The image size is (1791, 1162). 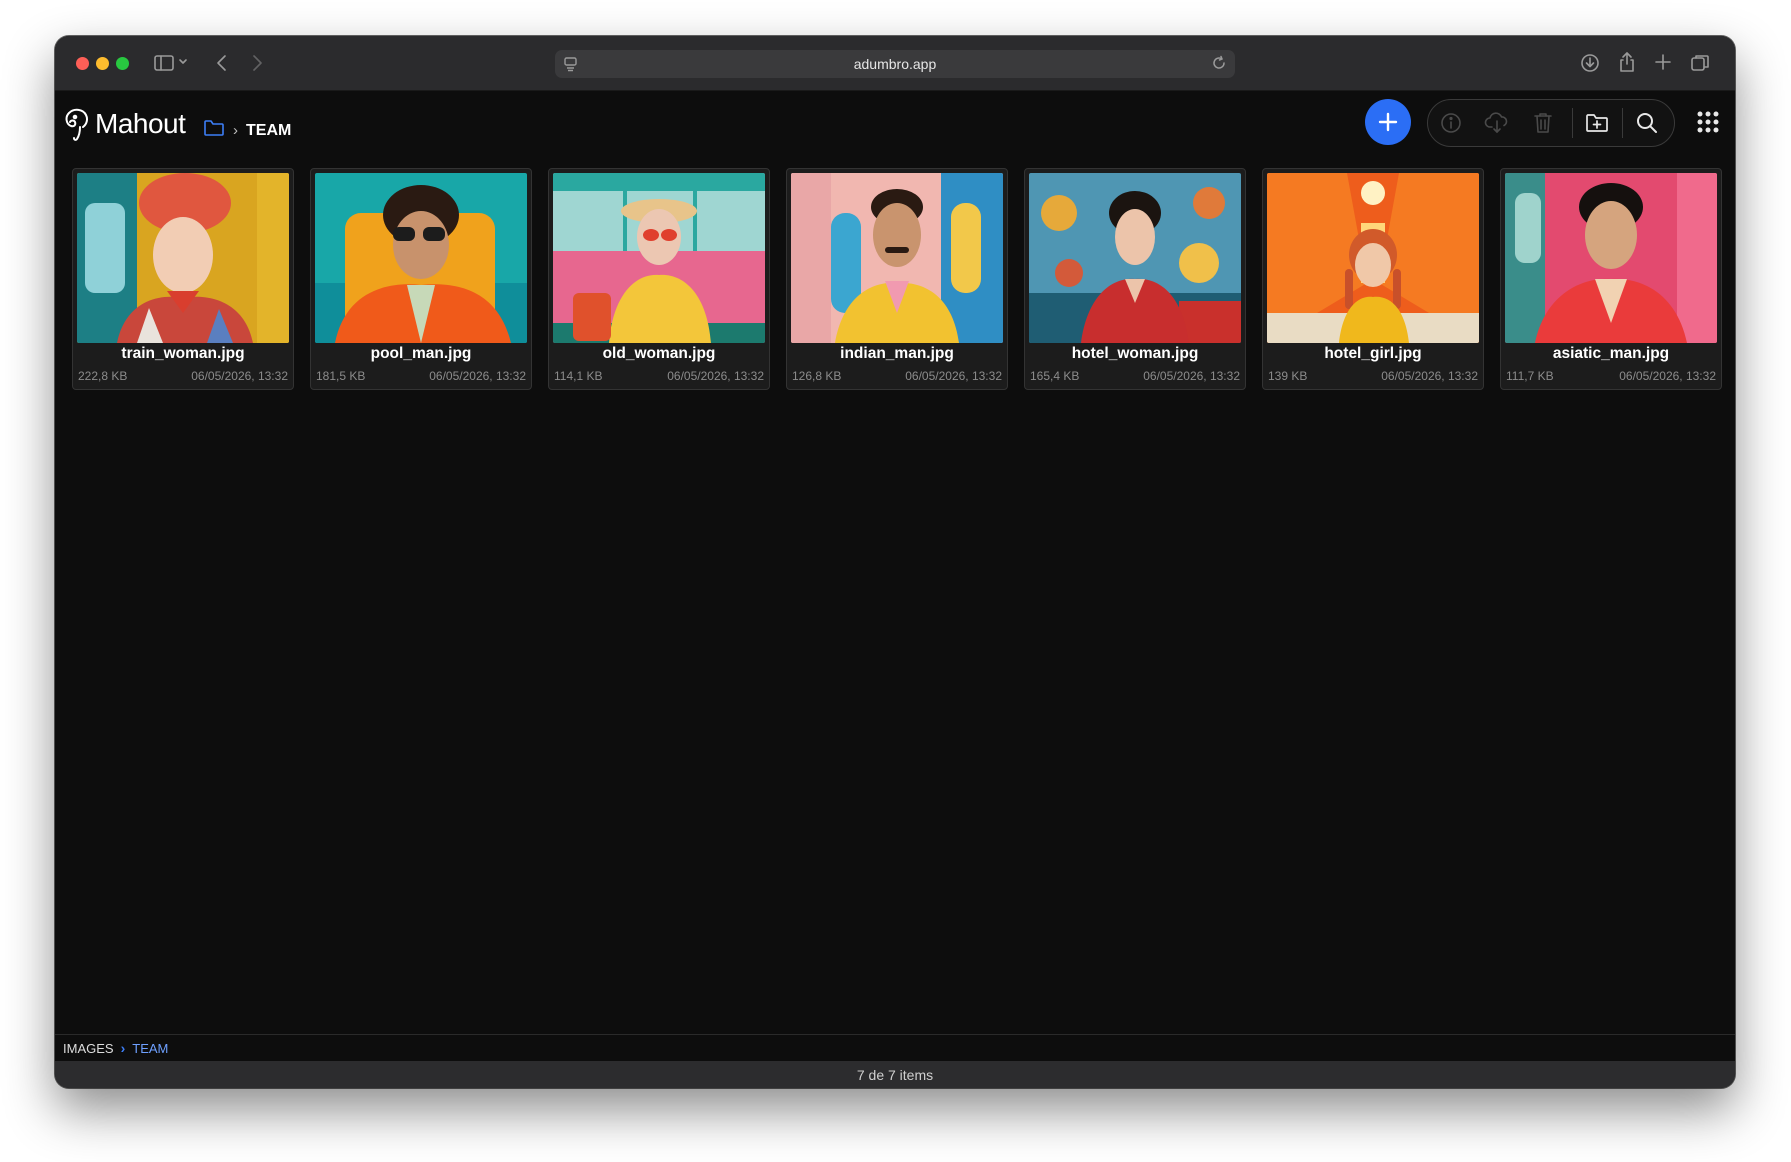 What do you see at coordinates (214, 130) in the screenshot?
I see `folder-icon` at bounding box center [214, 130].